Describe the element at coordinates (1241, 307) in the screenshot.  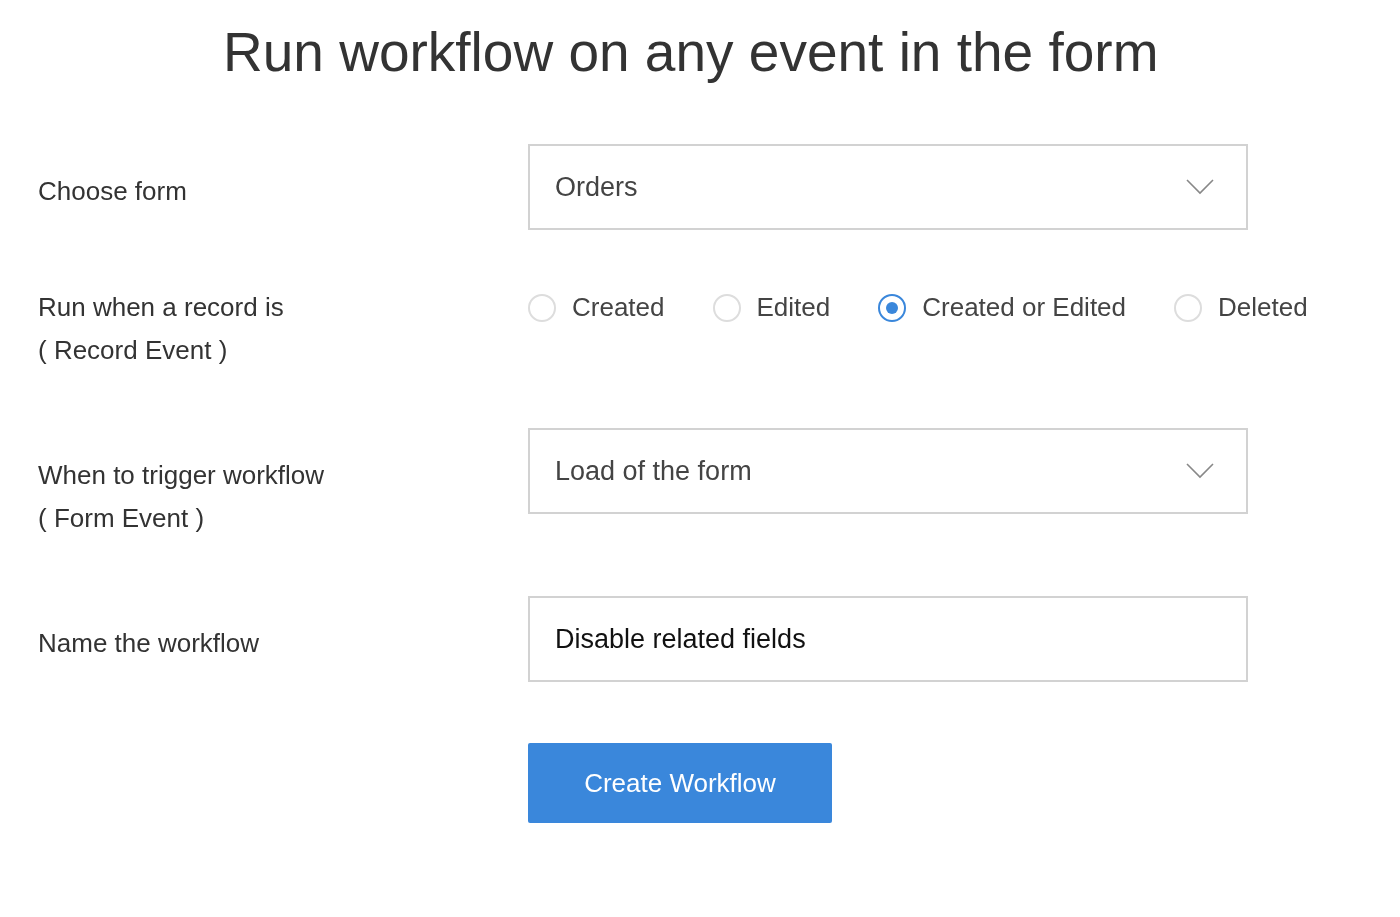
I see `radio-option: Deleted` at that location.